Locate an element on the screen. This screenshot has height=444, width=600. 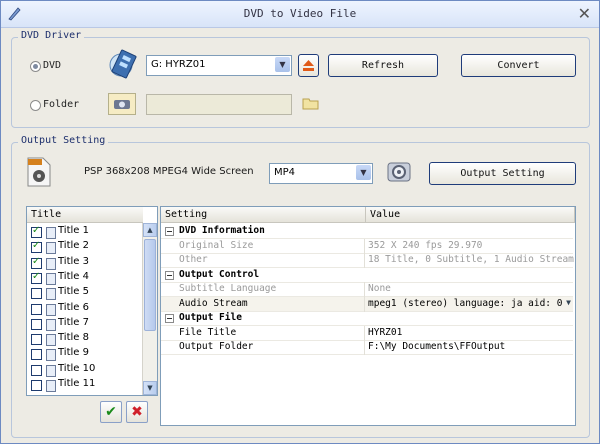
setting-value: 352 X 240 fps 29.970 is located at coordinates (425, 245).